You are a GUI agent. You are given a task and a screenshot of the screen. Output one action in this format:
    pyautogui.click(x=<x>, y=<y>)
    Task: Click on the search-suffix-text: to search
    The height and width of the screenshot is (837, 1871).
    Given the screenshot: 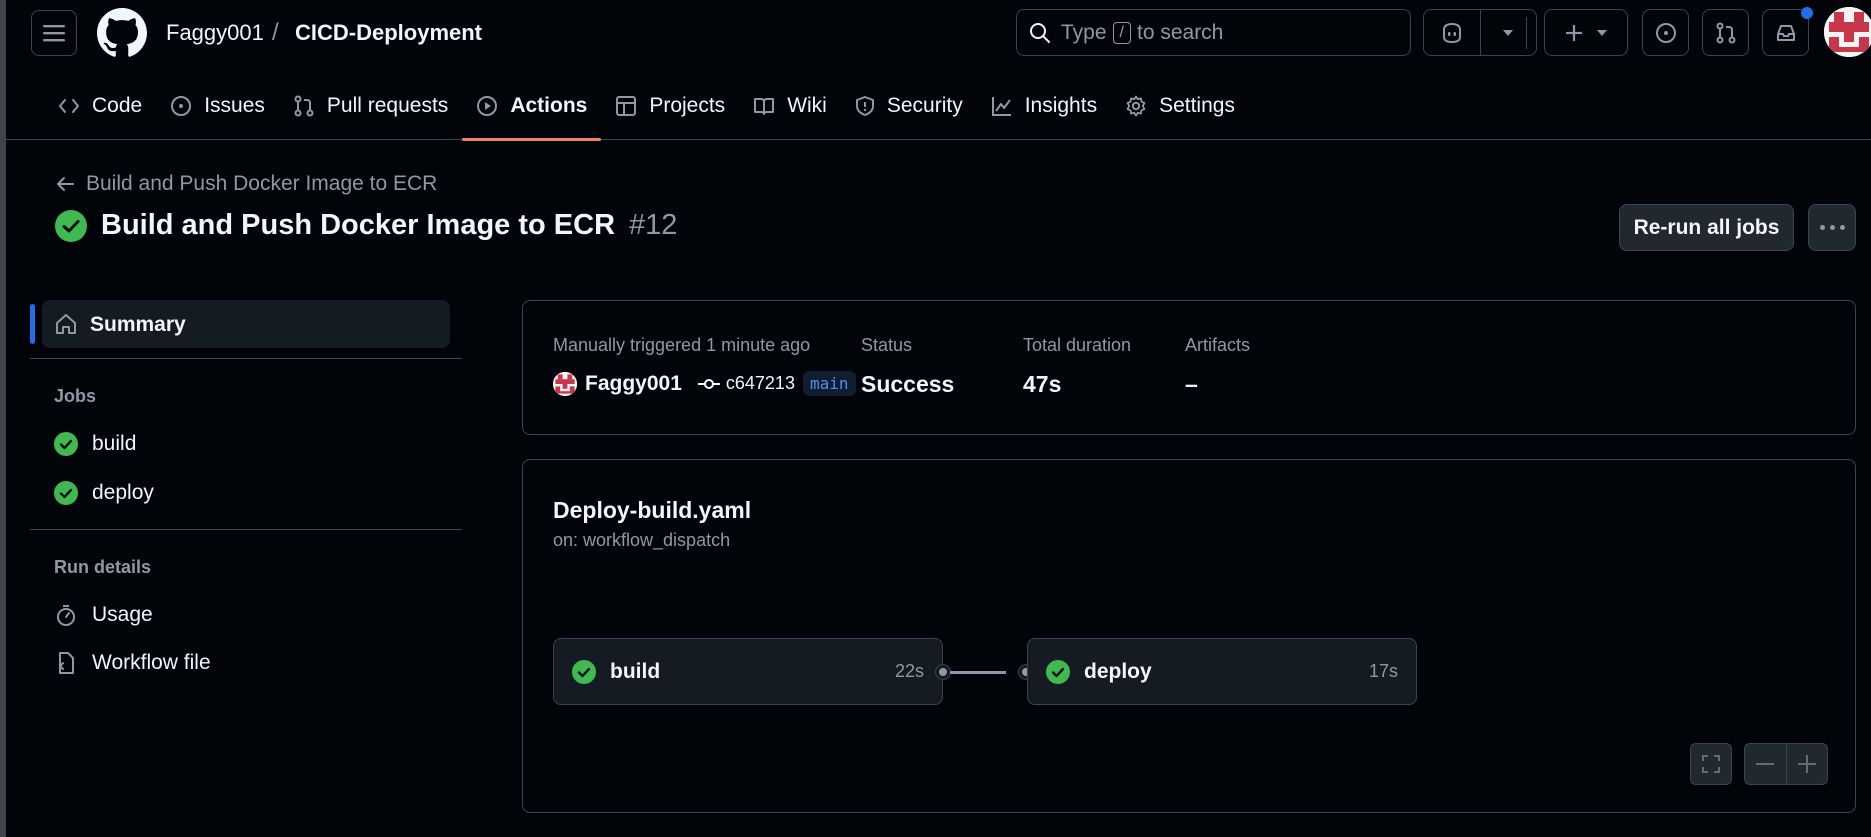 What is the action you would take?
    pyautogui.click(x=1180, y=32)
    